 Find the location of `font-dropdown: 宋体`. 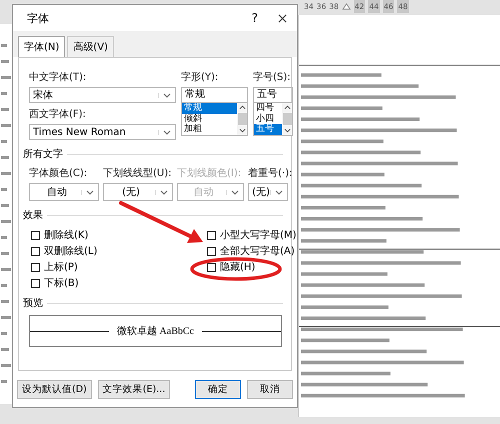

font-dropdown: 宋体 is located at coordinates (102, 95).